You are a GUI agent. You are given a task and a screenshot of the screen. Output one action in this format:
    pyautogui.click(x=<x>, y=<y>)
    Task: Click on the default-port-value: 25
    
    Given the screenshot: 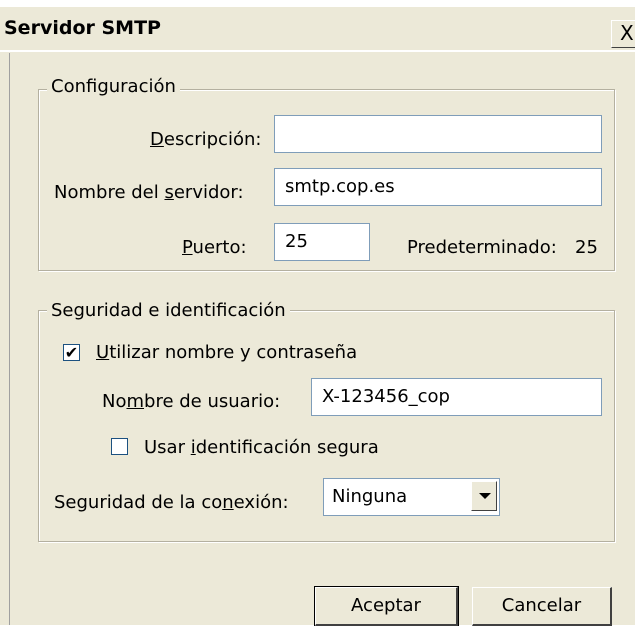 What is the action you would take?
    pyautogui.click(x=586, y=247)
    